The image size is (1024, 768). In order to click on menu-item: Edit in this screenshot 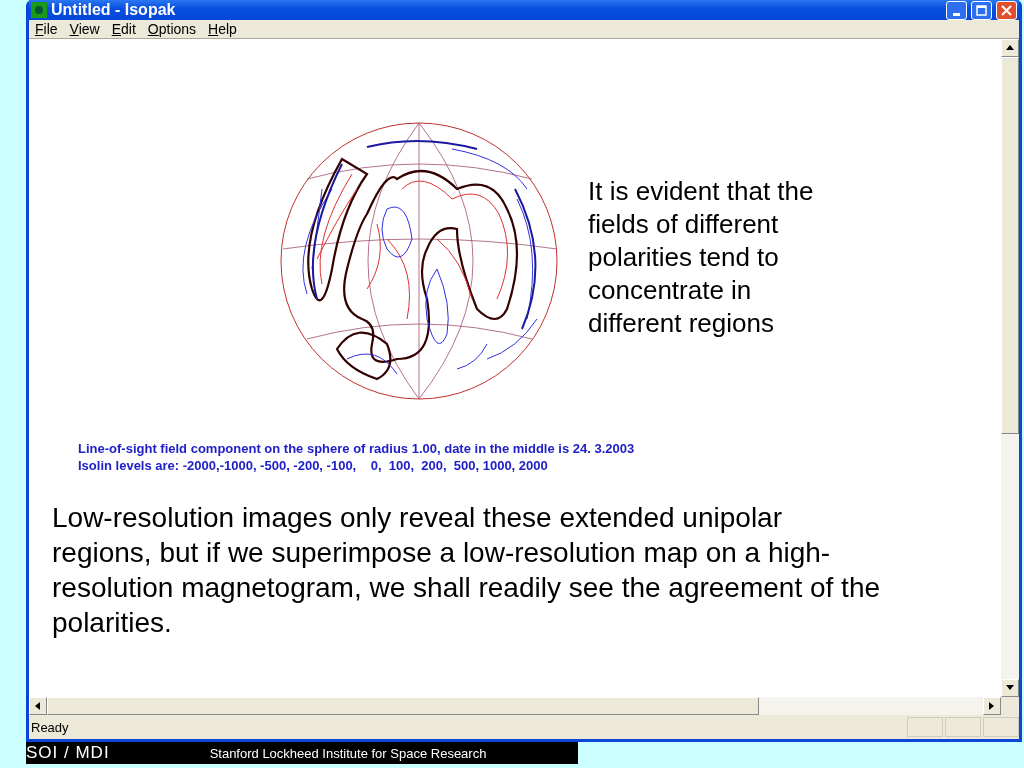, I will do `click(123, 29)`.